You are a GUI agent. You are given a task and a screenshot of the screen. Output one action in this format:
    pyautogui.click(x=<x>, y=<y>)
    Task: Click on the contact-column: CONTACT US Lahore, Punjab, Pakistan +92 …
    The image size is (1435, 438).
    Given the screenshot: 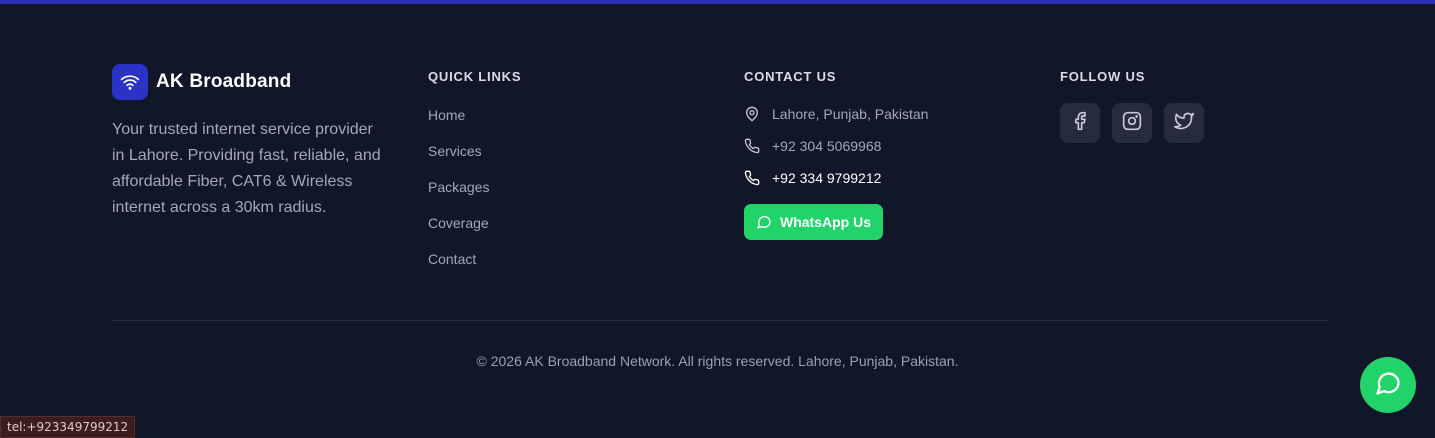 What is the action you would take?
    pyautogui.click(x=894, y=152)
    